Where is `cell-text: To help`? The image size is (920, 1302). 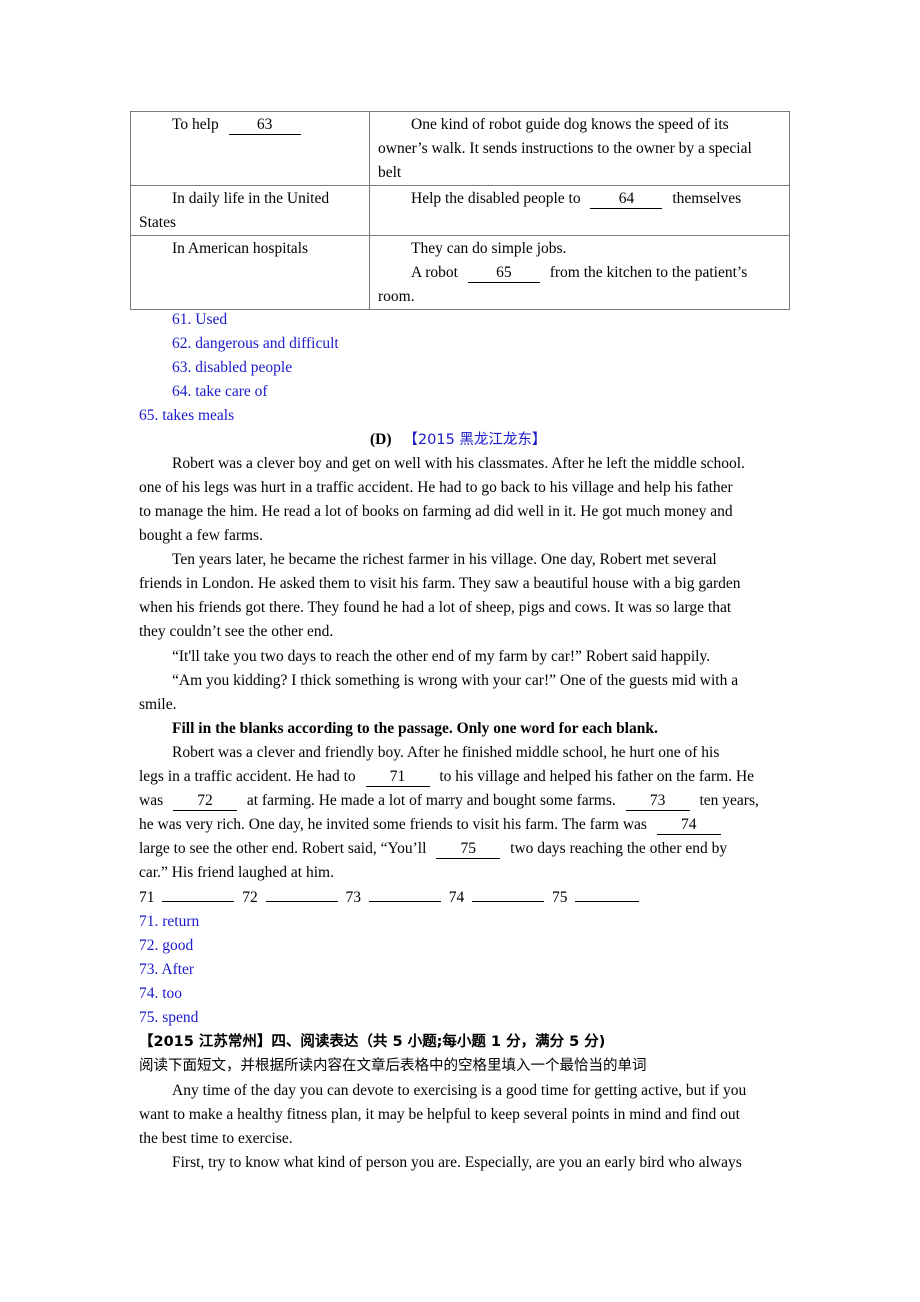 cell-text: To help is located at coordinates (195, 124).